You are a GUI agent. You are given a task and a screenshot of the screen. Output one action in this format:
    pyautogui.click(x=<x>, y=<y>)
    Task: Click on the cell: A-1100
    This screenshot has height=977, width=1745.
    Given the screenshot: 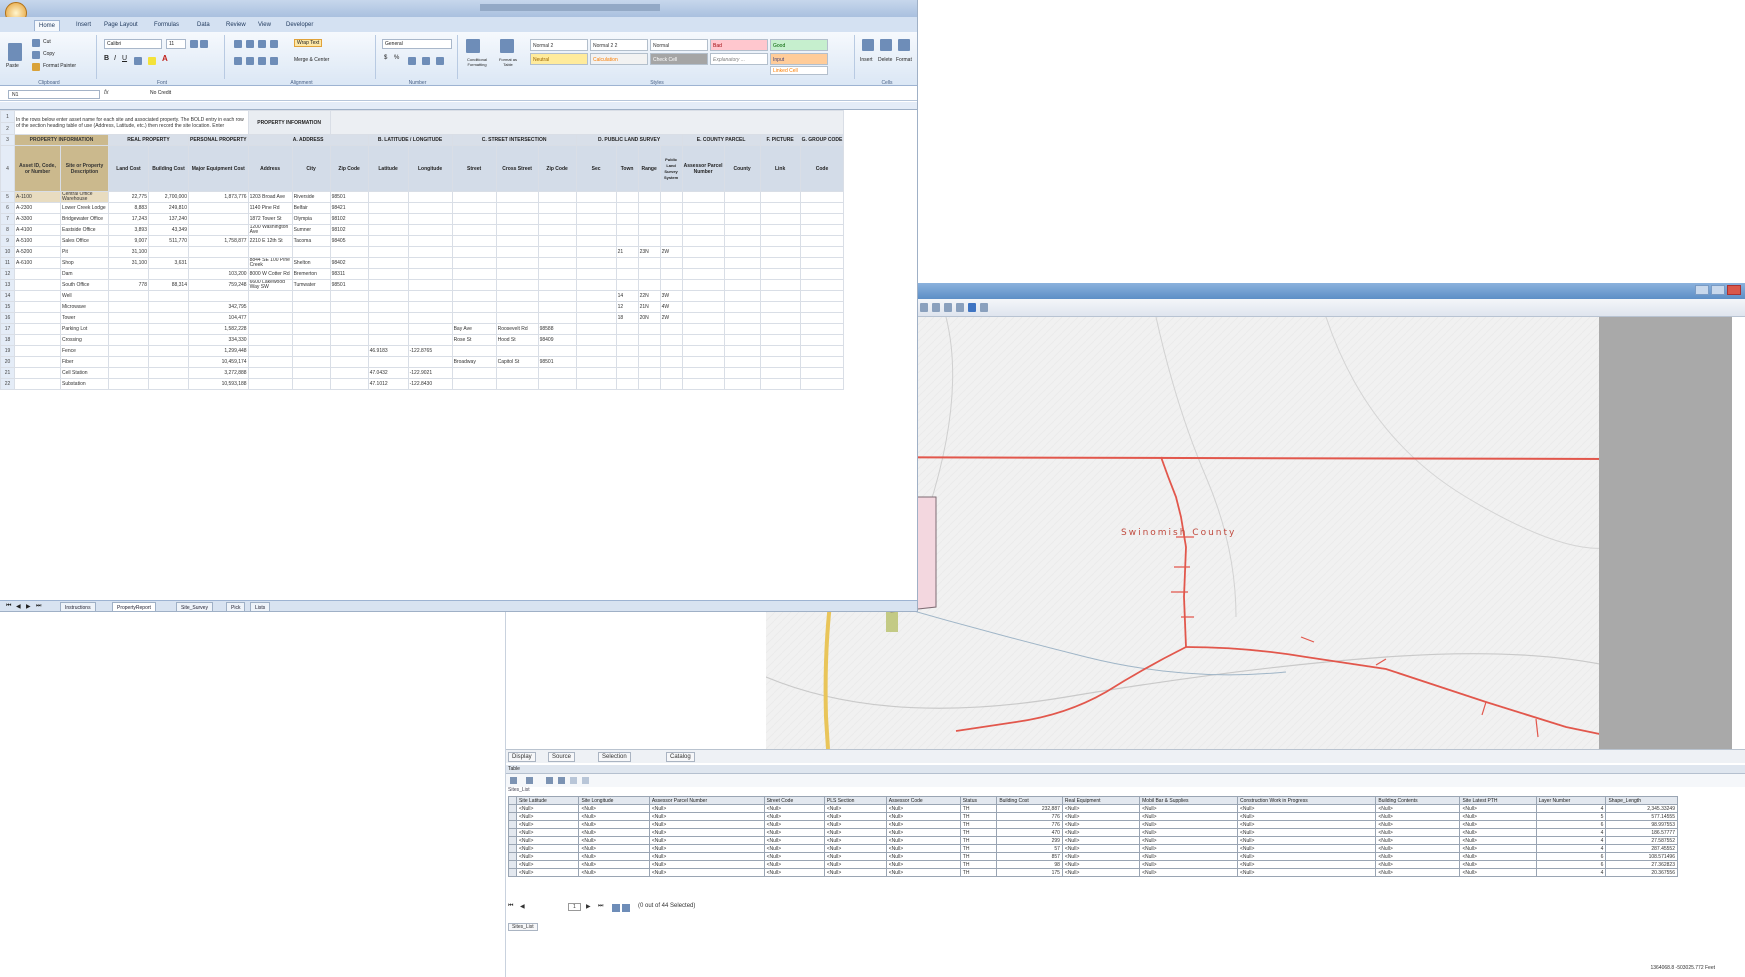 What is the action you would take?
    pyautogui.click(x=37, y=197)
    